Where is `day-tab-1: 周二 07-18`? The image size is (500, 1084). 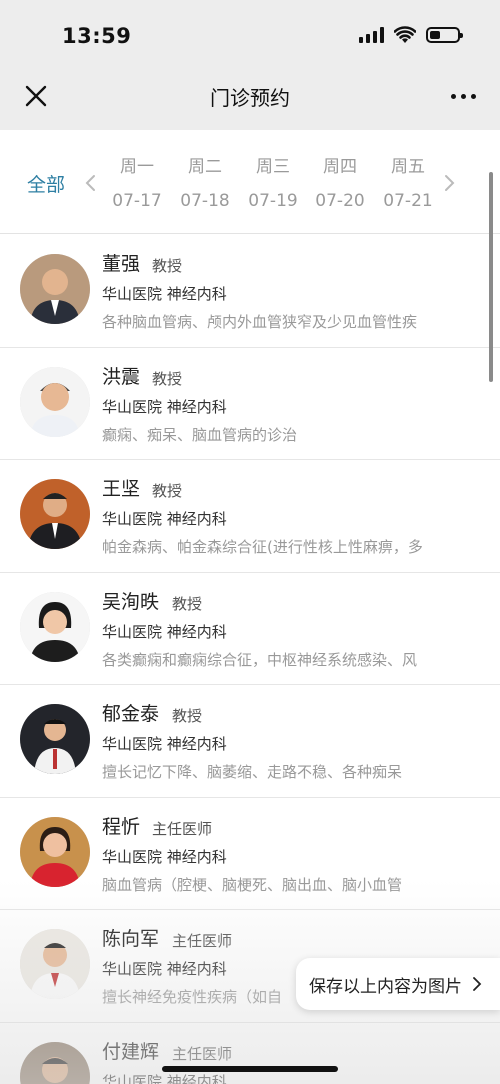
day-tab-1: 周二 07-18 is located at coordinates (205, 181).